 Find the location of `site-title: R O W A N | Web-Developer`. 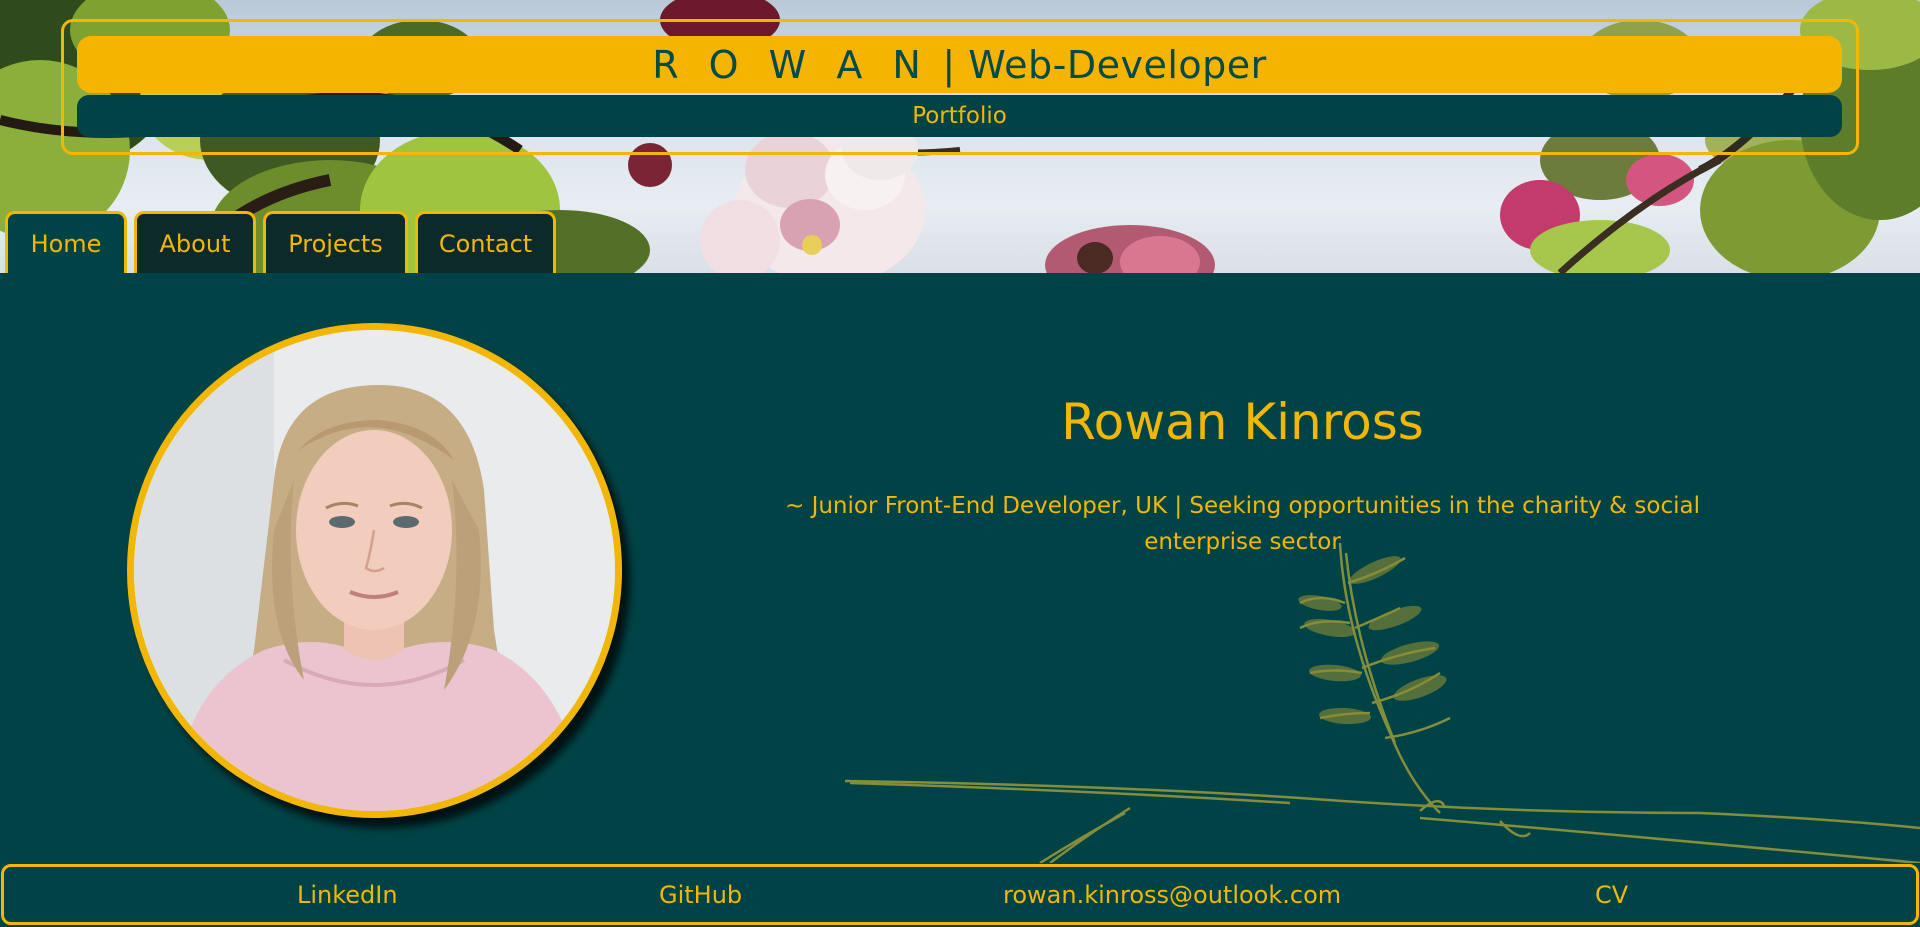

site-title: R O W A N | Web-Developer is located at coordinates (959, 65).